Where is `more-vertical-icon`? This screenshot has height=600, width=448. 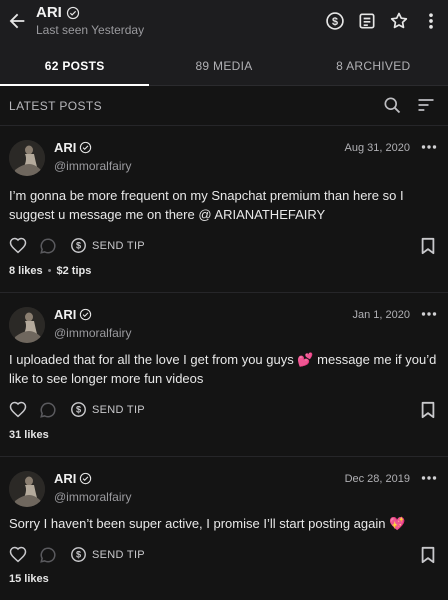 more-vertical-icon is located at coordinates (431, 21).